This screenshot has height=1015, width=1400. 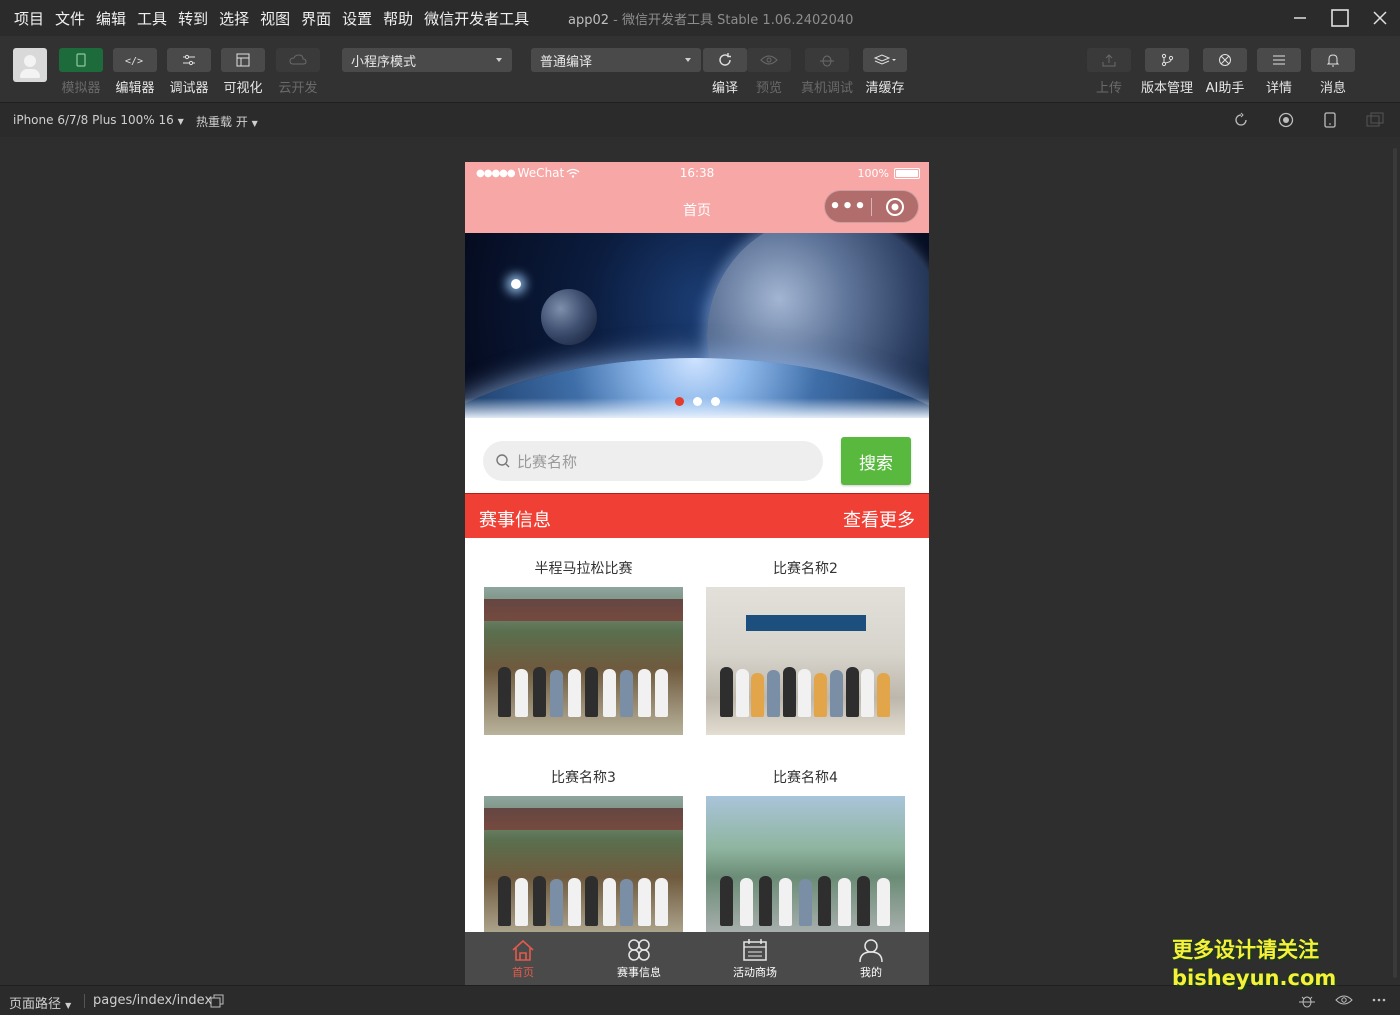 I want to click on hot-reload-toggle: 热重载 开 ▼, so click(x=227, y=121).